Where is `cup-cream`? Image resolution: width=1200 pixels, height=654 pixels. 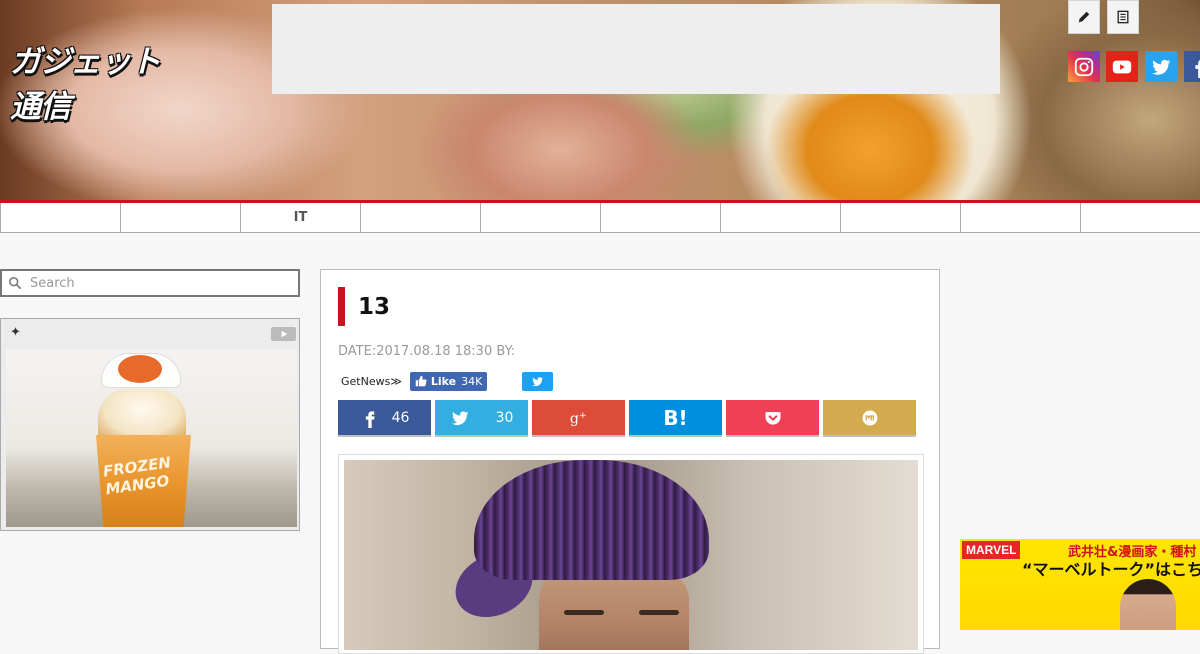 cup-cream is located at coordinates (142, 414).